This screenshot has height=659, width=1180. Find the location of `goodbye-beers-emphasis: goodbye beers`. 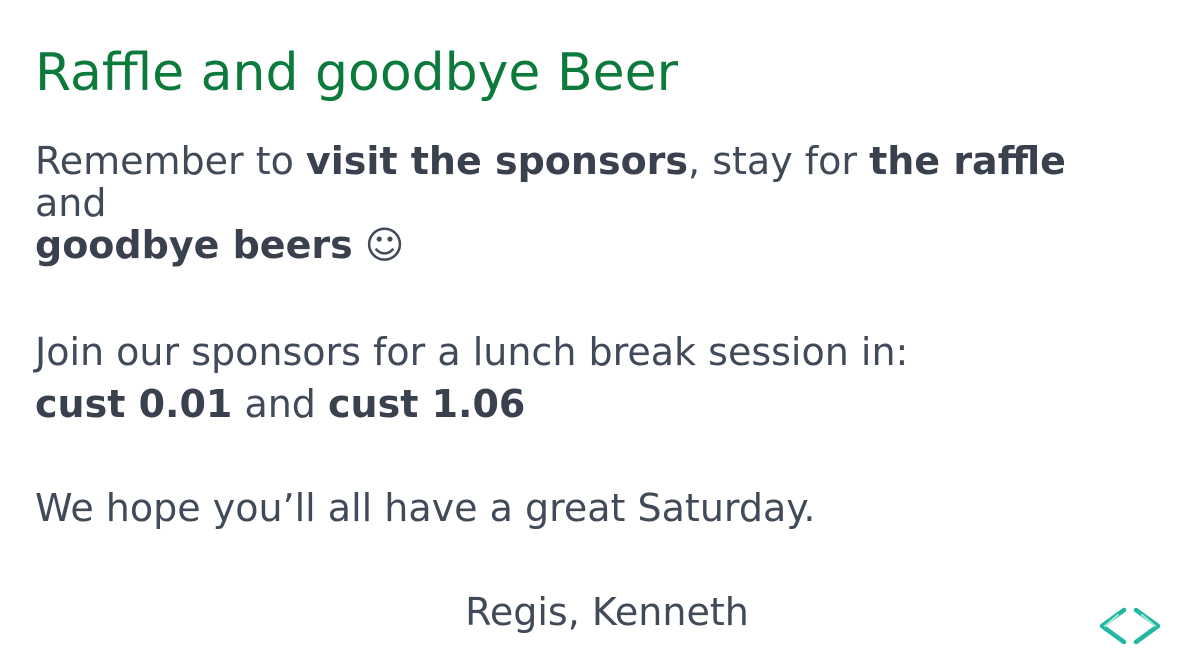

goodbye-beers-emphasis: goodbye beers is located at coordinates (194, 245).